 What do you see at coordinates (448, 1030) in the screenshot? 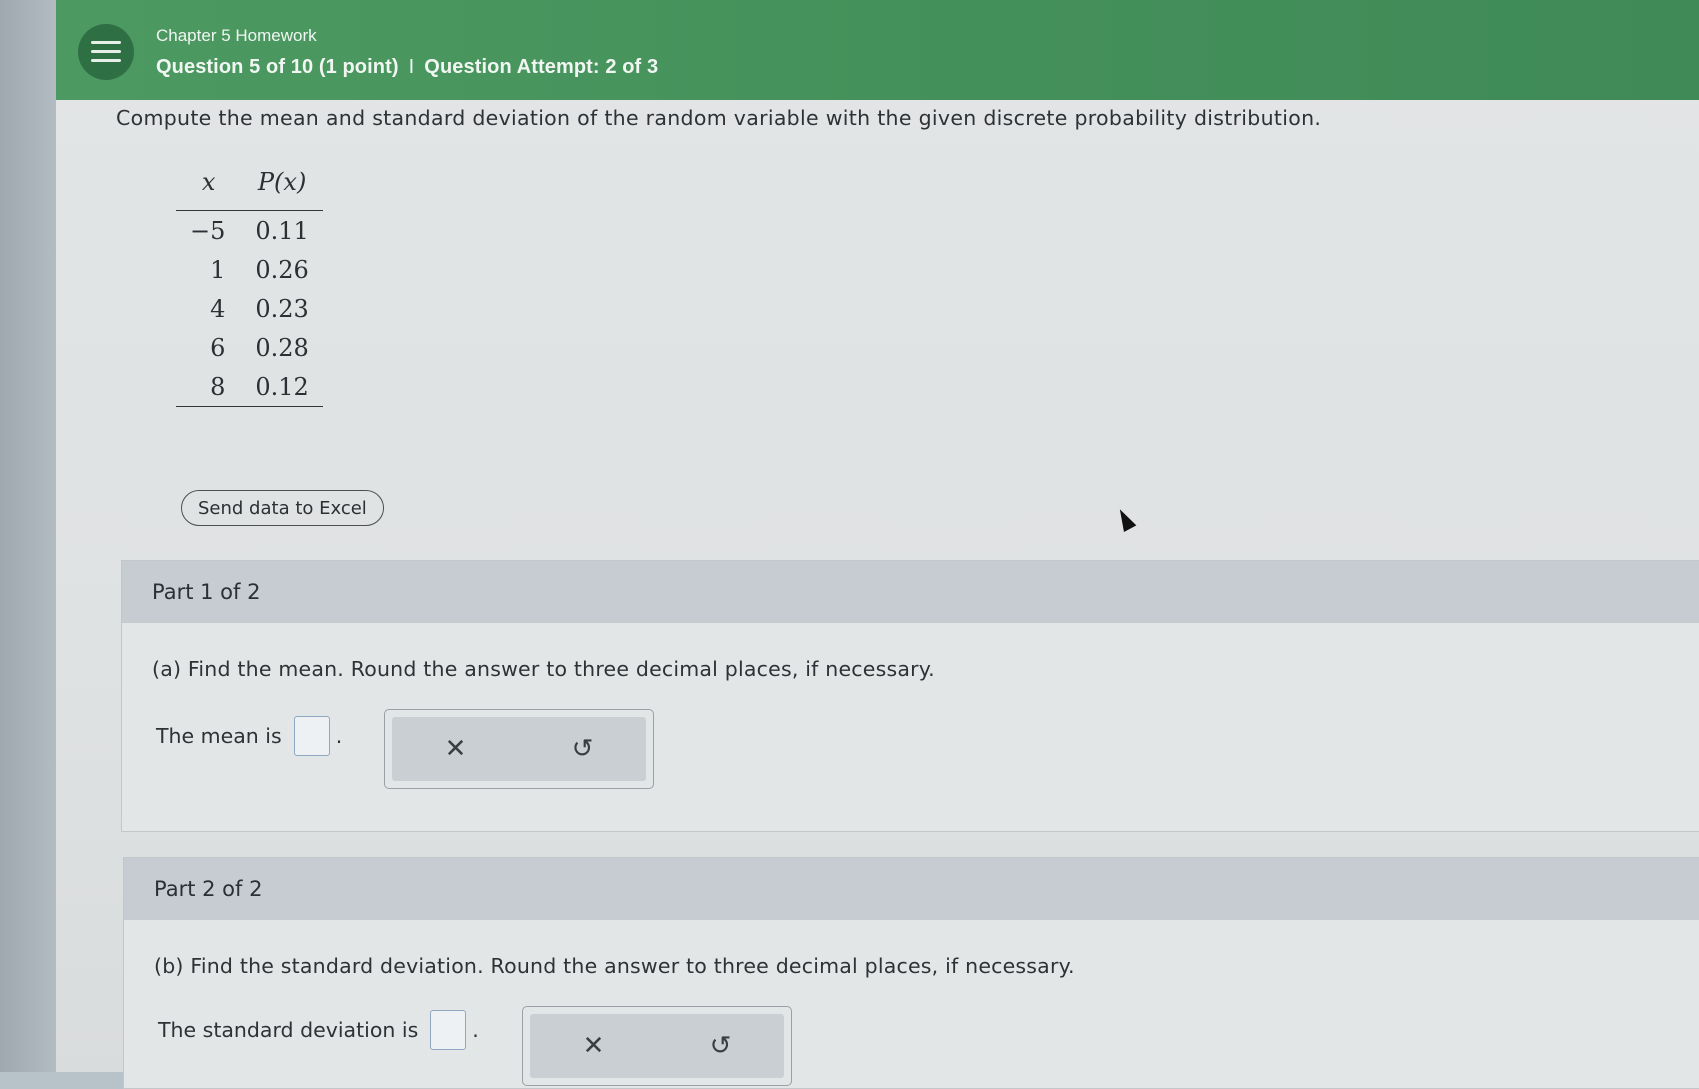
I see `sd-answer-input` at bounding box center [448, 1030].